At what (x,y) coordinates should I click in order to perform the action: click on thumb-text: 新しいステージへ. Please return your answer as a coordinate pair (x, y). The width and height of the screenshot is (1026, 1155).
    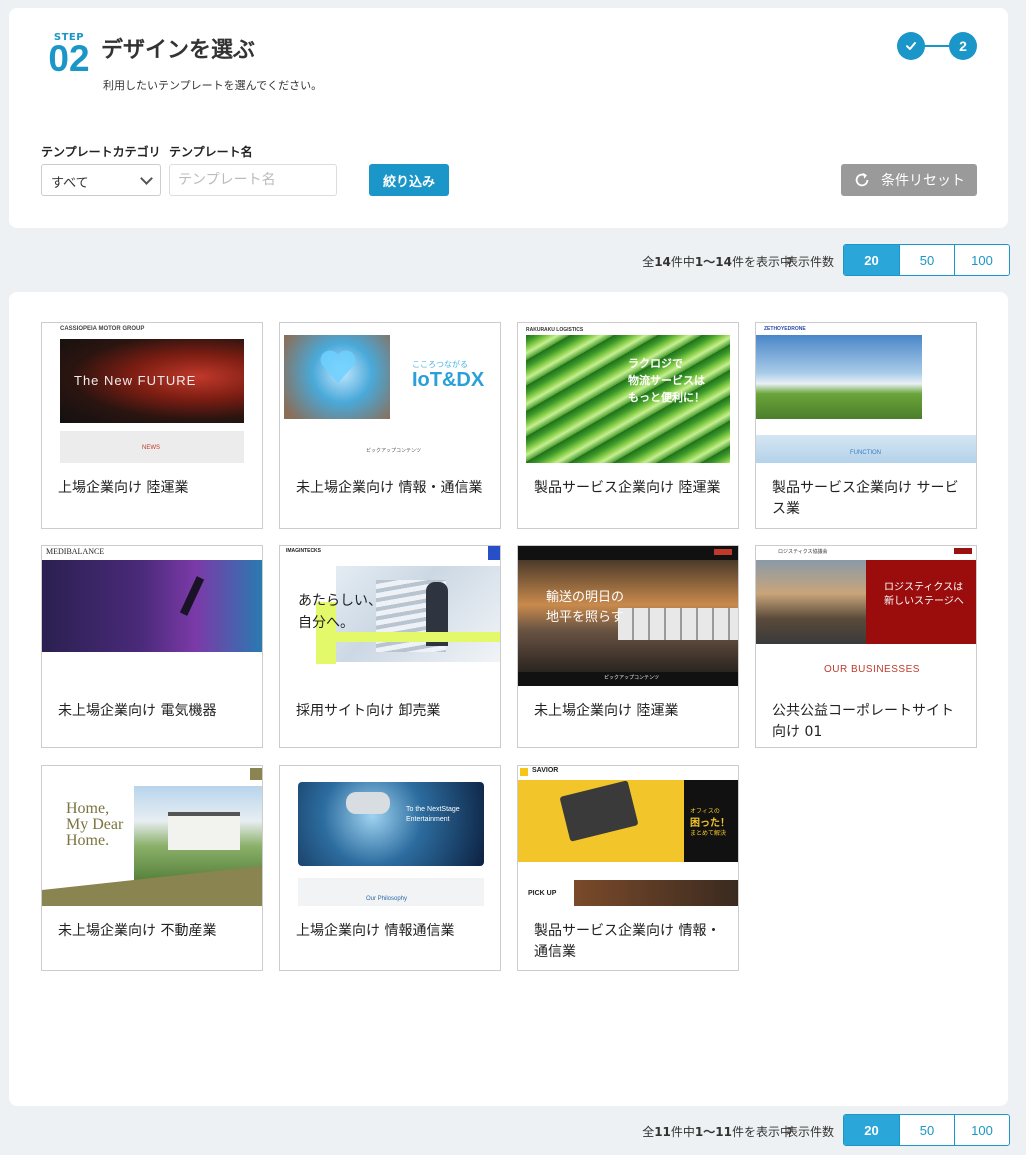
    Looking at the image, I should click on (924, 601).